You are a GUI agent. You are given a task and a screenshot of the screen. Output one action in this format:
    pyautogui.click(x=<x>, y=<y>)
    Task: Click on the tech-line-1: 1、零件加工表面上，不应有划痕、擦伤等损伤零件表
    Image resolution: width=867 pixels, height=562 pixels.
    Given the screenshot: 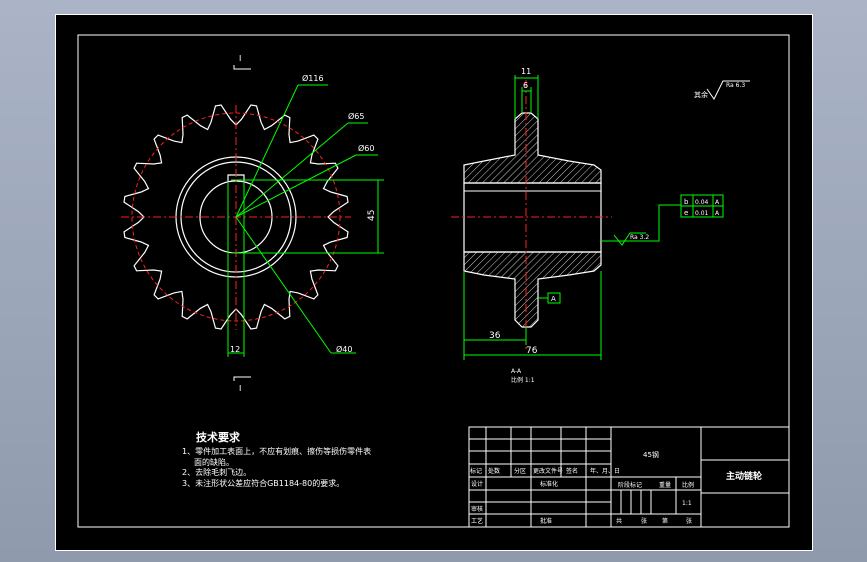 What is the action you would take?
    pyautogui.click(x=276, y=451)
    